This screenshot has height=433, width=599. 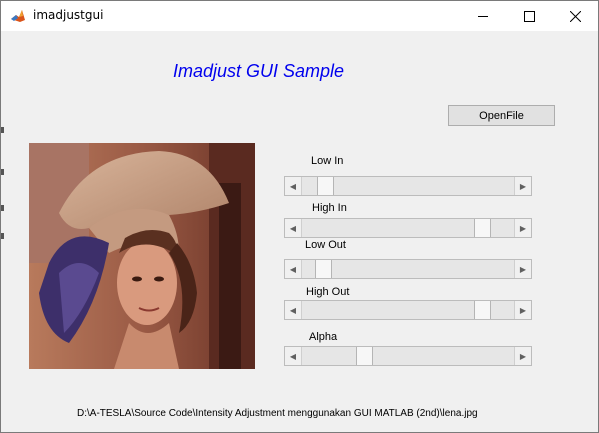 I want to click on gui-title: Imadjust GUI Sample, so click(x=259, y=71).